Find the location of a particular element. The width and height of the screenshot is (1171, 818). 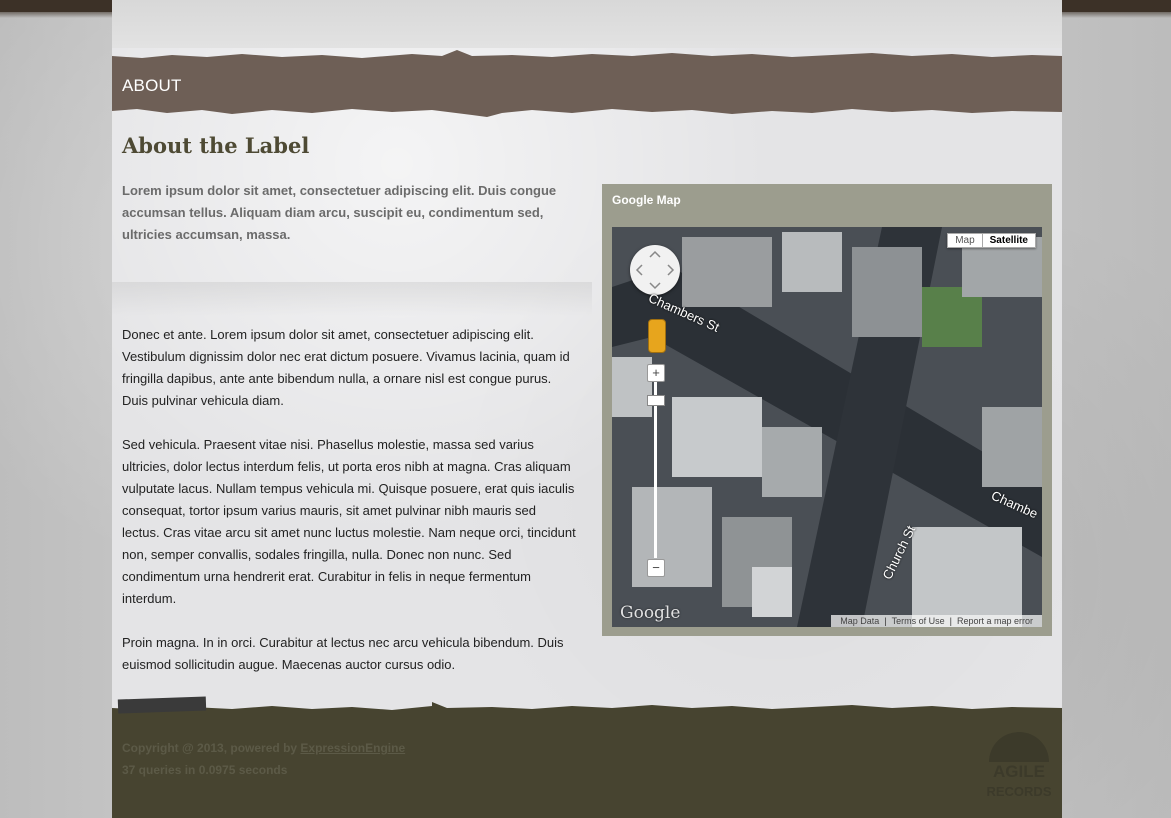

logo-text-agile: AGILE is located at coordinates (1019, 771).